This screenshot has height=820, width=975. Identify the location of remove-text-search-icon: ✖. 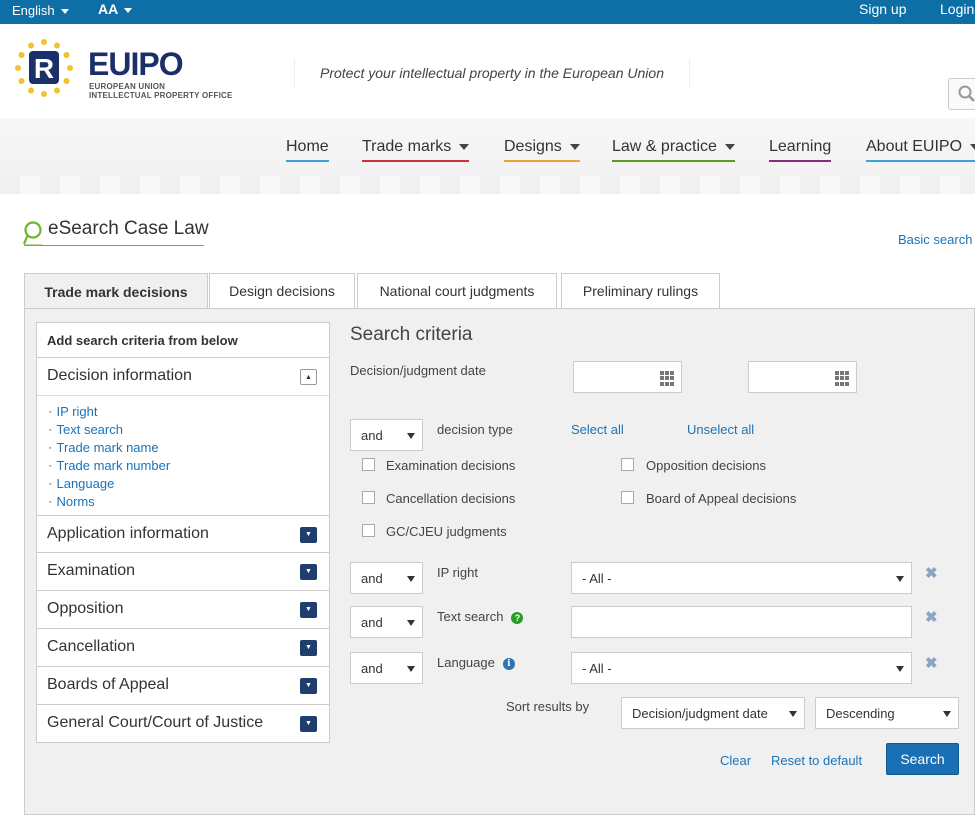
(931, 617).